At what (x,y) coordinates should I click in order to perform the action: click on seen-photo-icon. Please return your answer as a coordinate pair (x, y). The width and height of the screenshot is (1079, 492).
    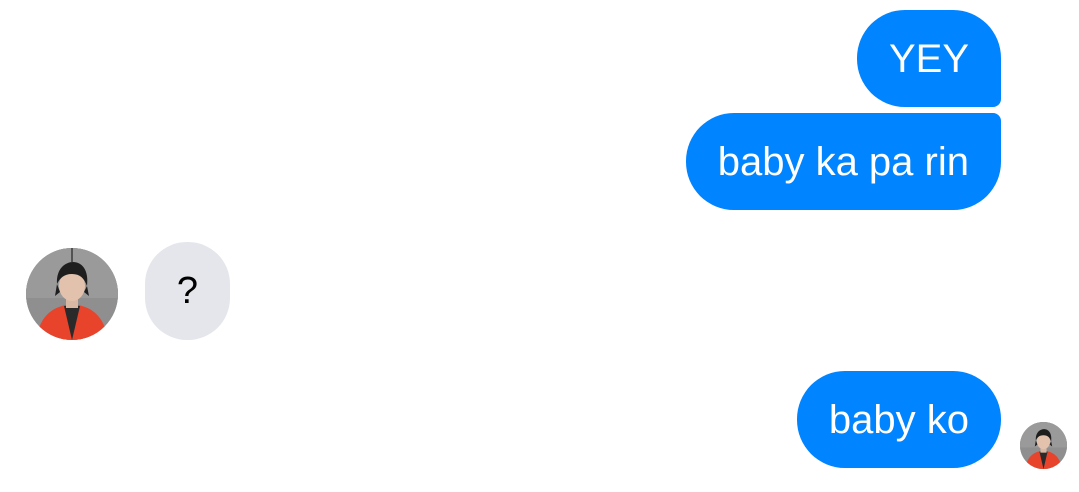
    Looking at the image, I should click on (1043, 445).